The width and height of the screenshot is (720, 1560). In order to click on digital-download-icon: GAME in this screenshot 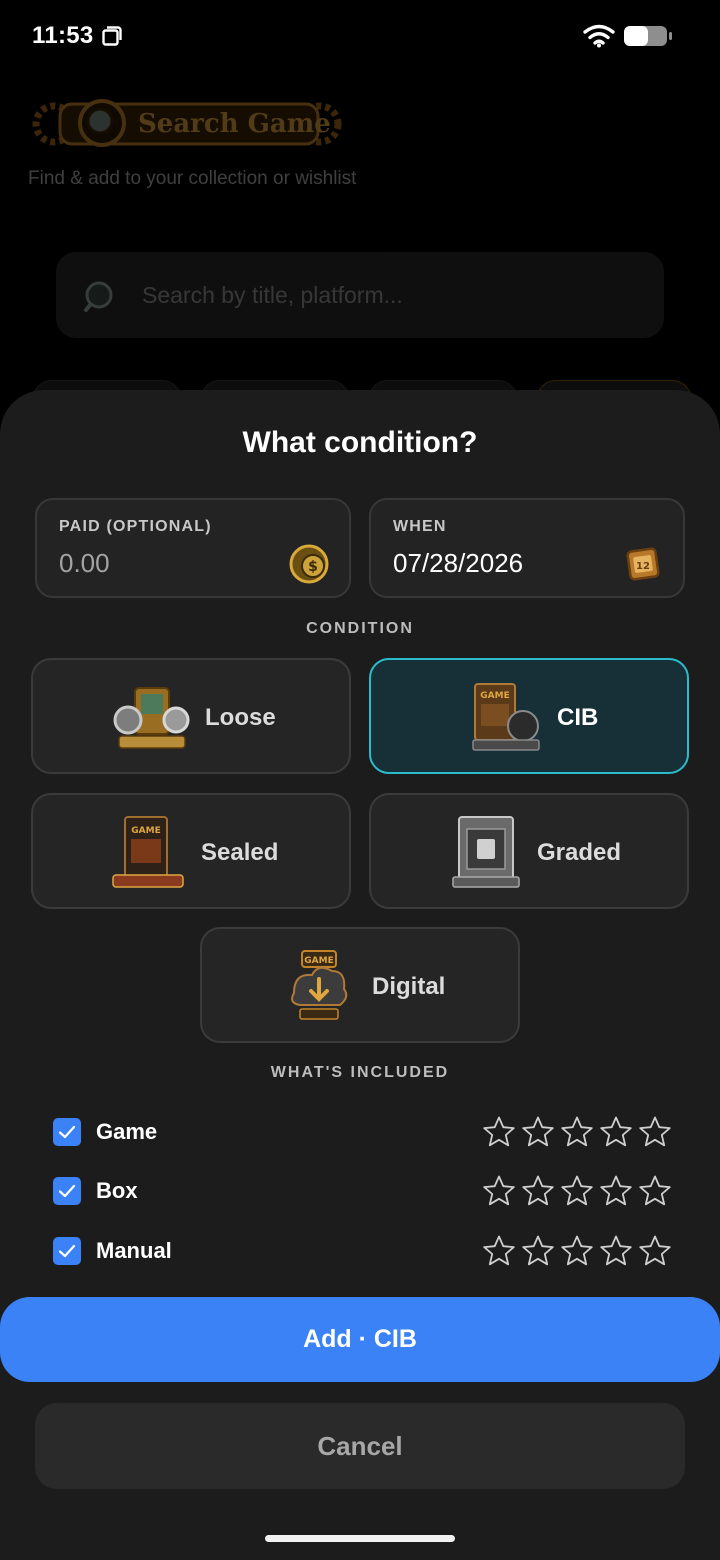, I will do `click(319, 985)`.